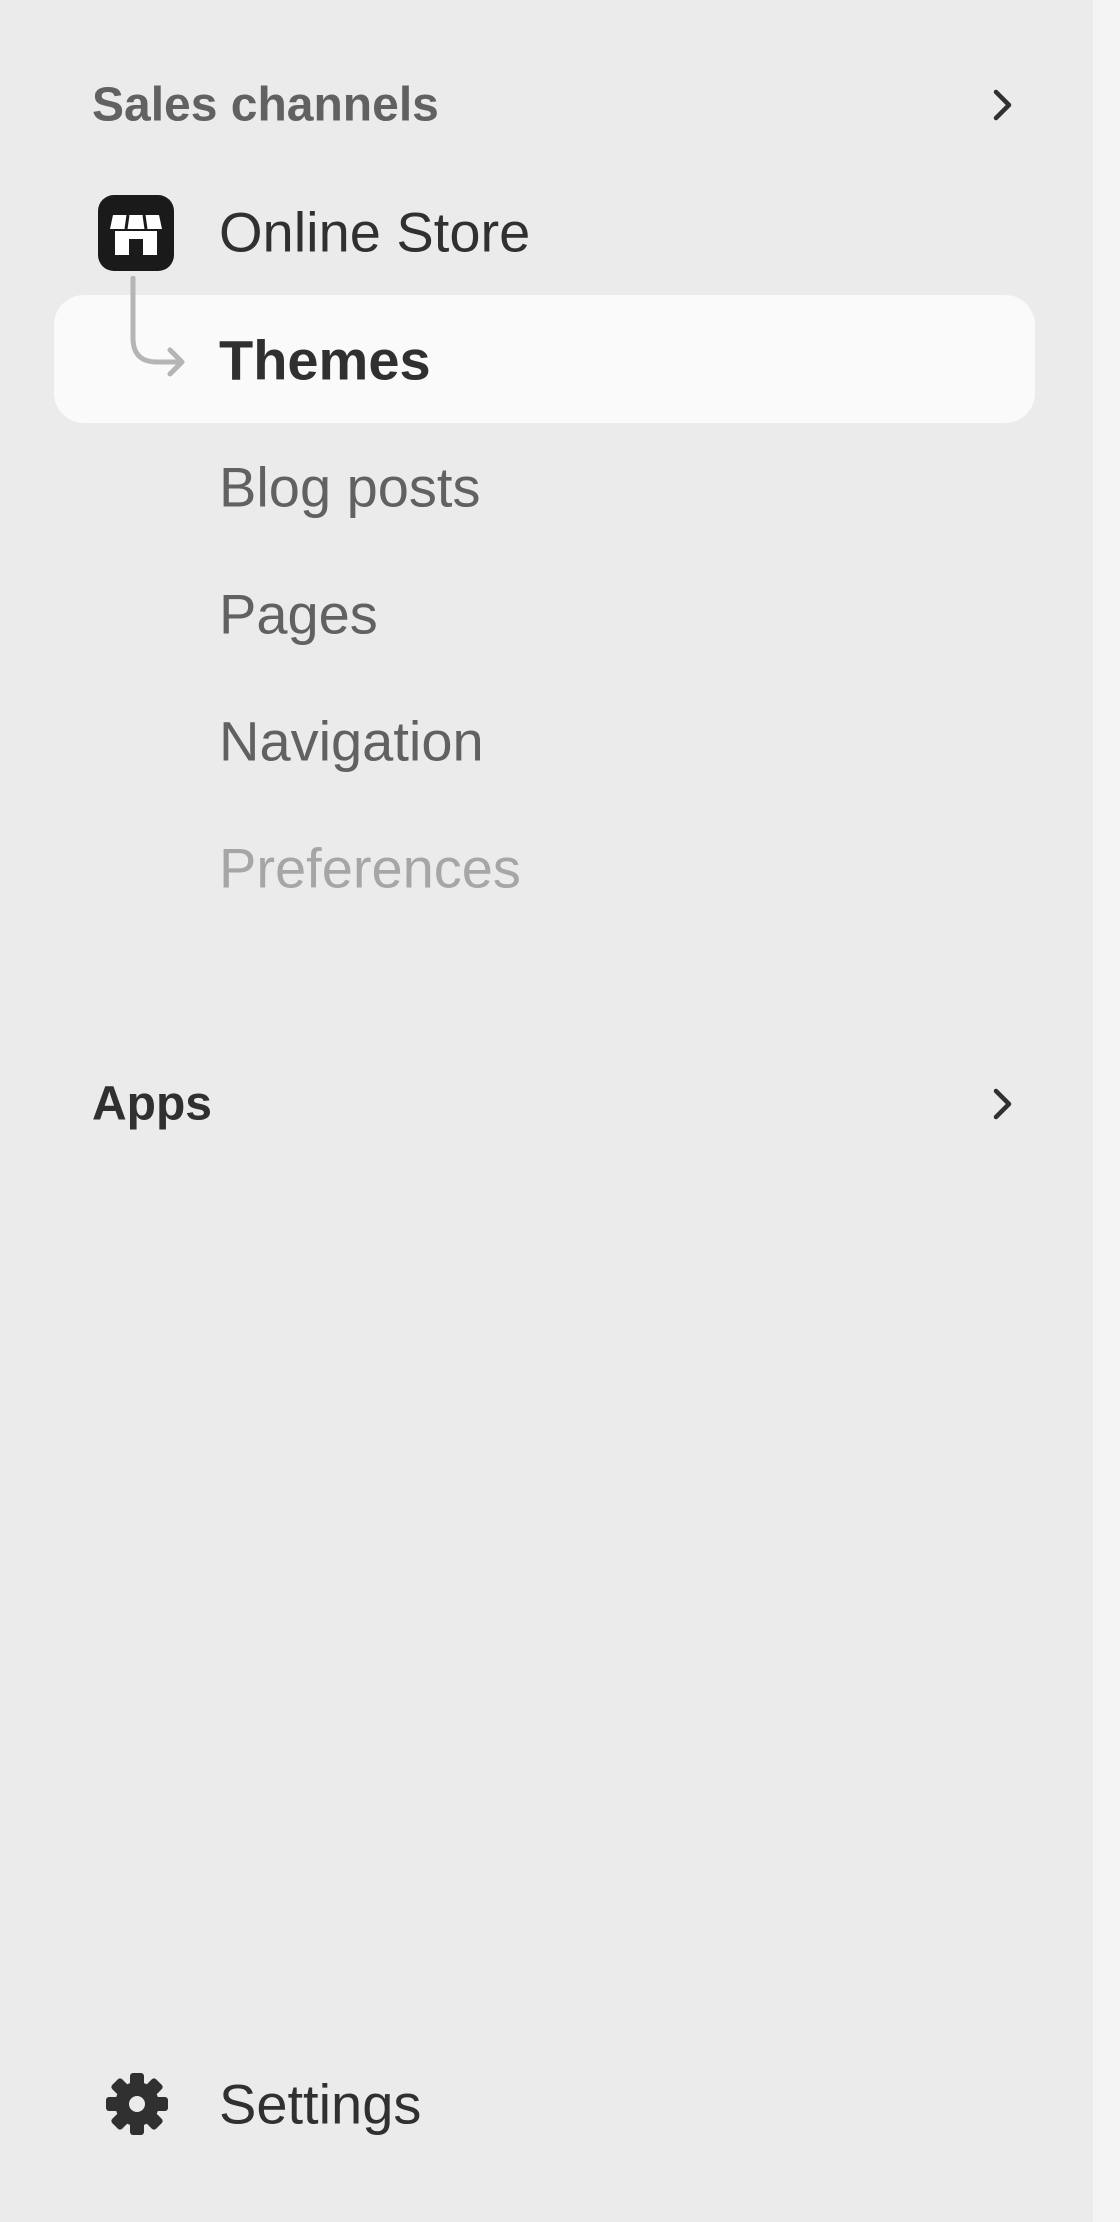 The height and width of the screenshot is (2222, 1120). I want to click on store-icon, so click(136, 233).